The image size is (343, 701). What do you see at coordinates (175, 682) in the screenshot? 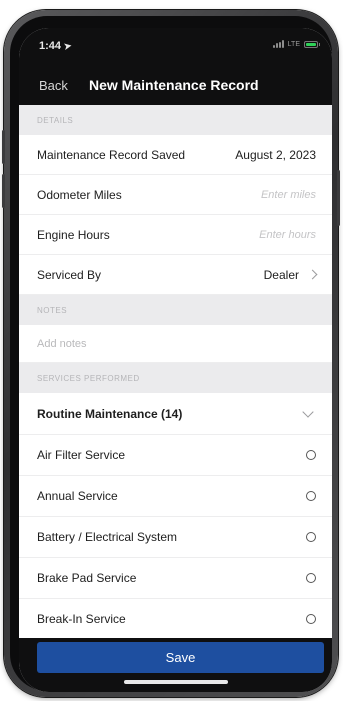
I see `home-indicator` at bounding box center [175, 682].